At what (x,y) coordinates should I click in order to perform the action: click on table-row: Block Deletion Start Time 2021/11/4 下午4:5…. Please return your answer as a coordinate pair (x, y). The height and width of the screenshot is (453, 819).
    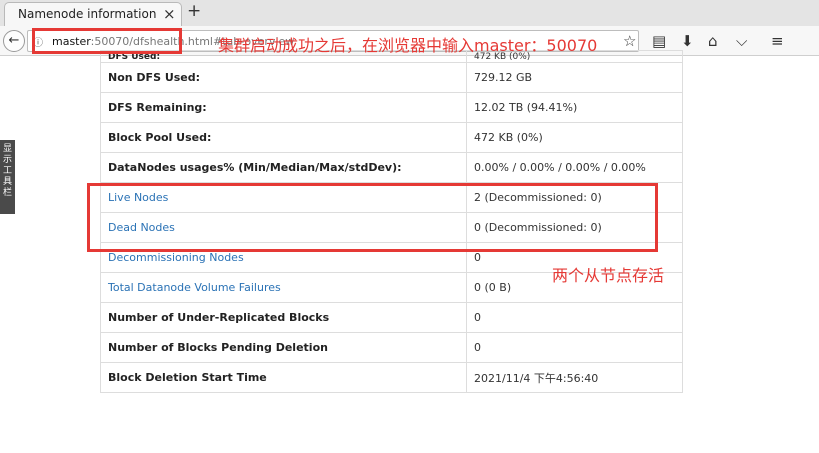
    Looking at the image, I should click on (391, 377).